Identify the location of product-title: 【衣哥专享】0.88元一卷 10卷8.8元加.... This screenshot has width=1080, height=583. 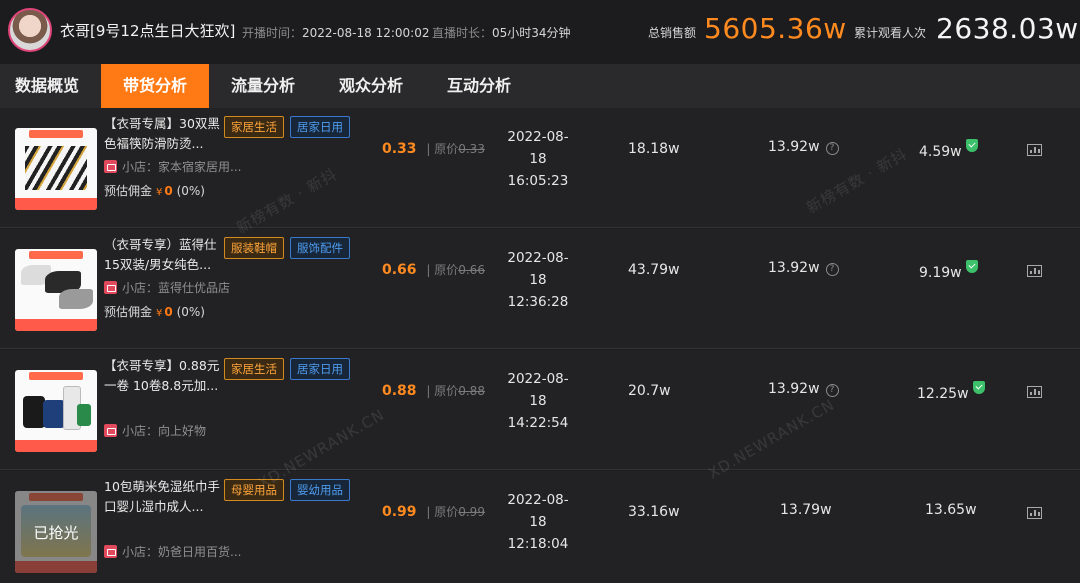
(162, 376).